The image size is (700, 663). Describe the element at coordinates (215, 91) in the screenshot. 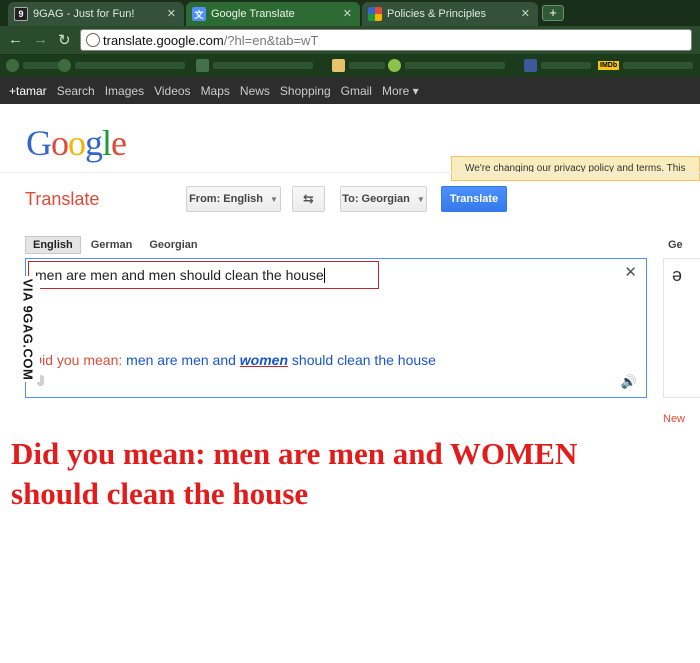

I see `gbar-item-maps: Maps` at that location.